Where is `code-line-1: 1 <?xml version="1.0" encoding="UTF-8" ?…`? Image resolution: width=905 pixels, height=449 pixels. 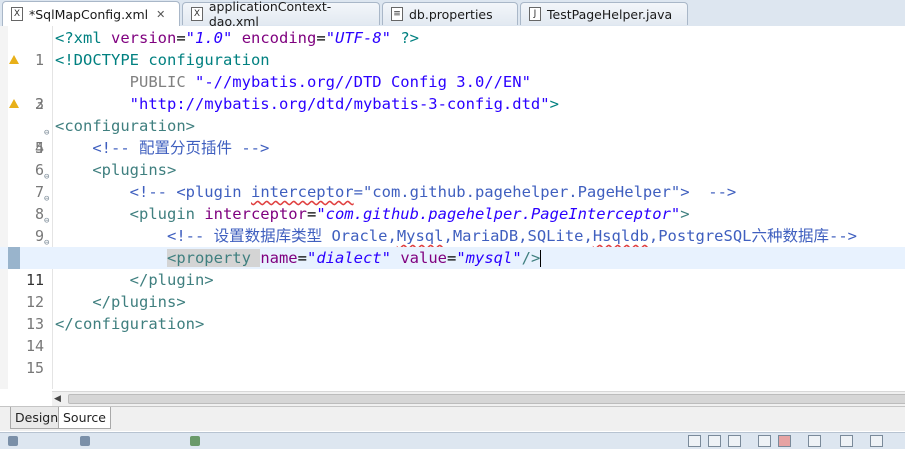
code-line-1: 1 <?xml version="1.0" encoding="UTF-8" ?… is located at coordinates (452, 48).